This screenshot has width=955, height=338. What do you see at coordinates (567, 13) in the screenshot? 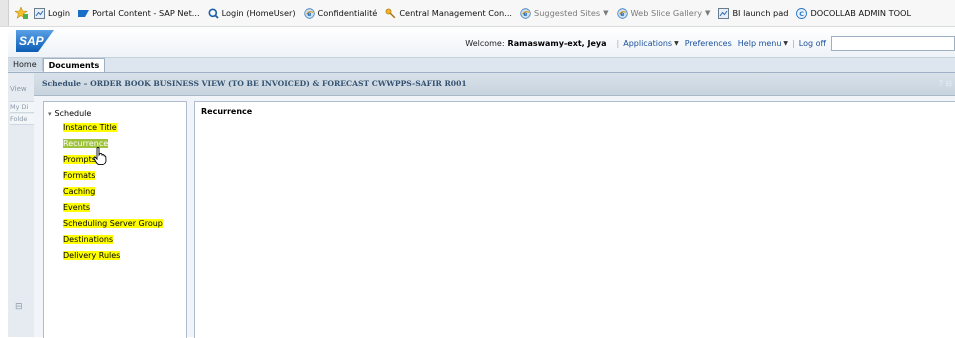
I see `favorite-label: Suggested Sites` at bounding box center [567, 13].